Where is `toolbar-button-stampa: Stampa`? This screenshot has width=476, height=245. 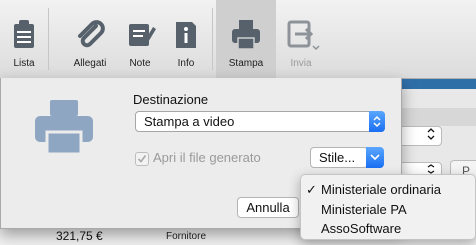 toolbar-button-stampa: Stampa is located at coordinates (246, 39).